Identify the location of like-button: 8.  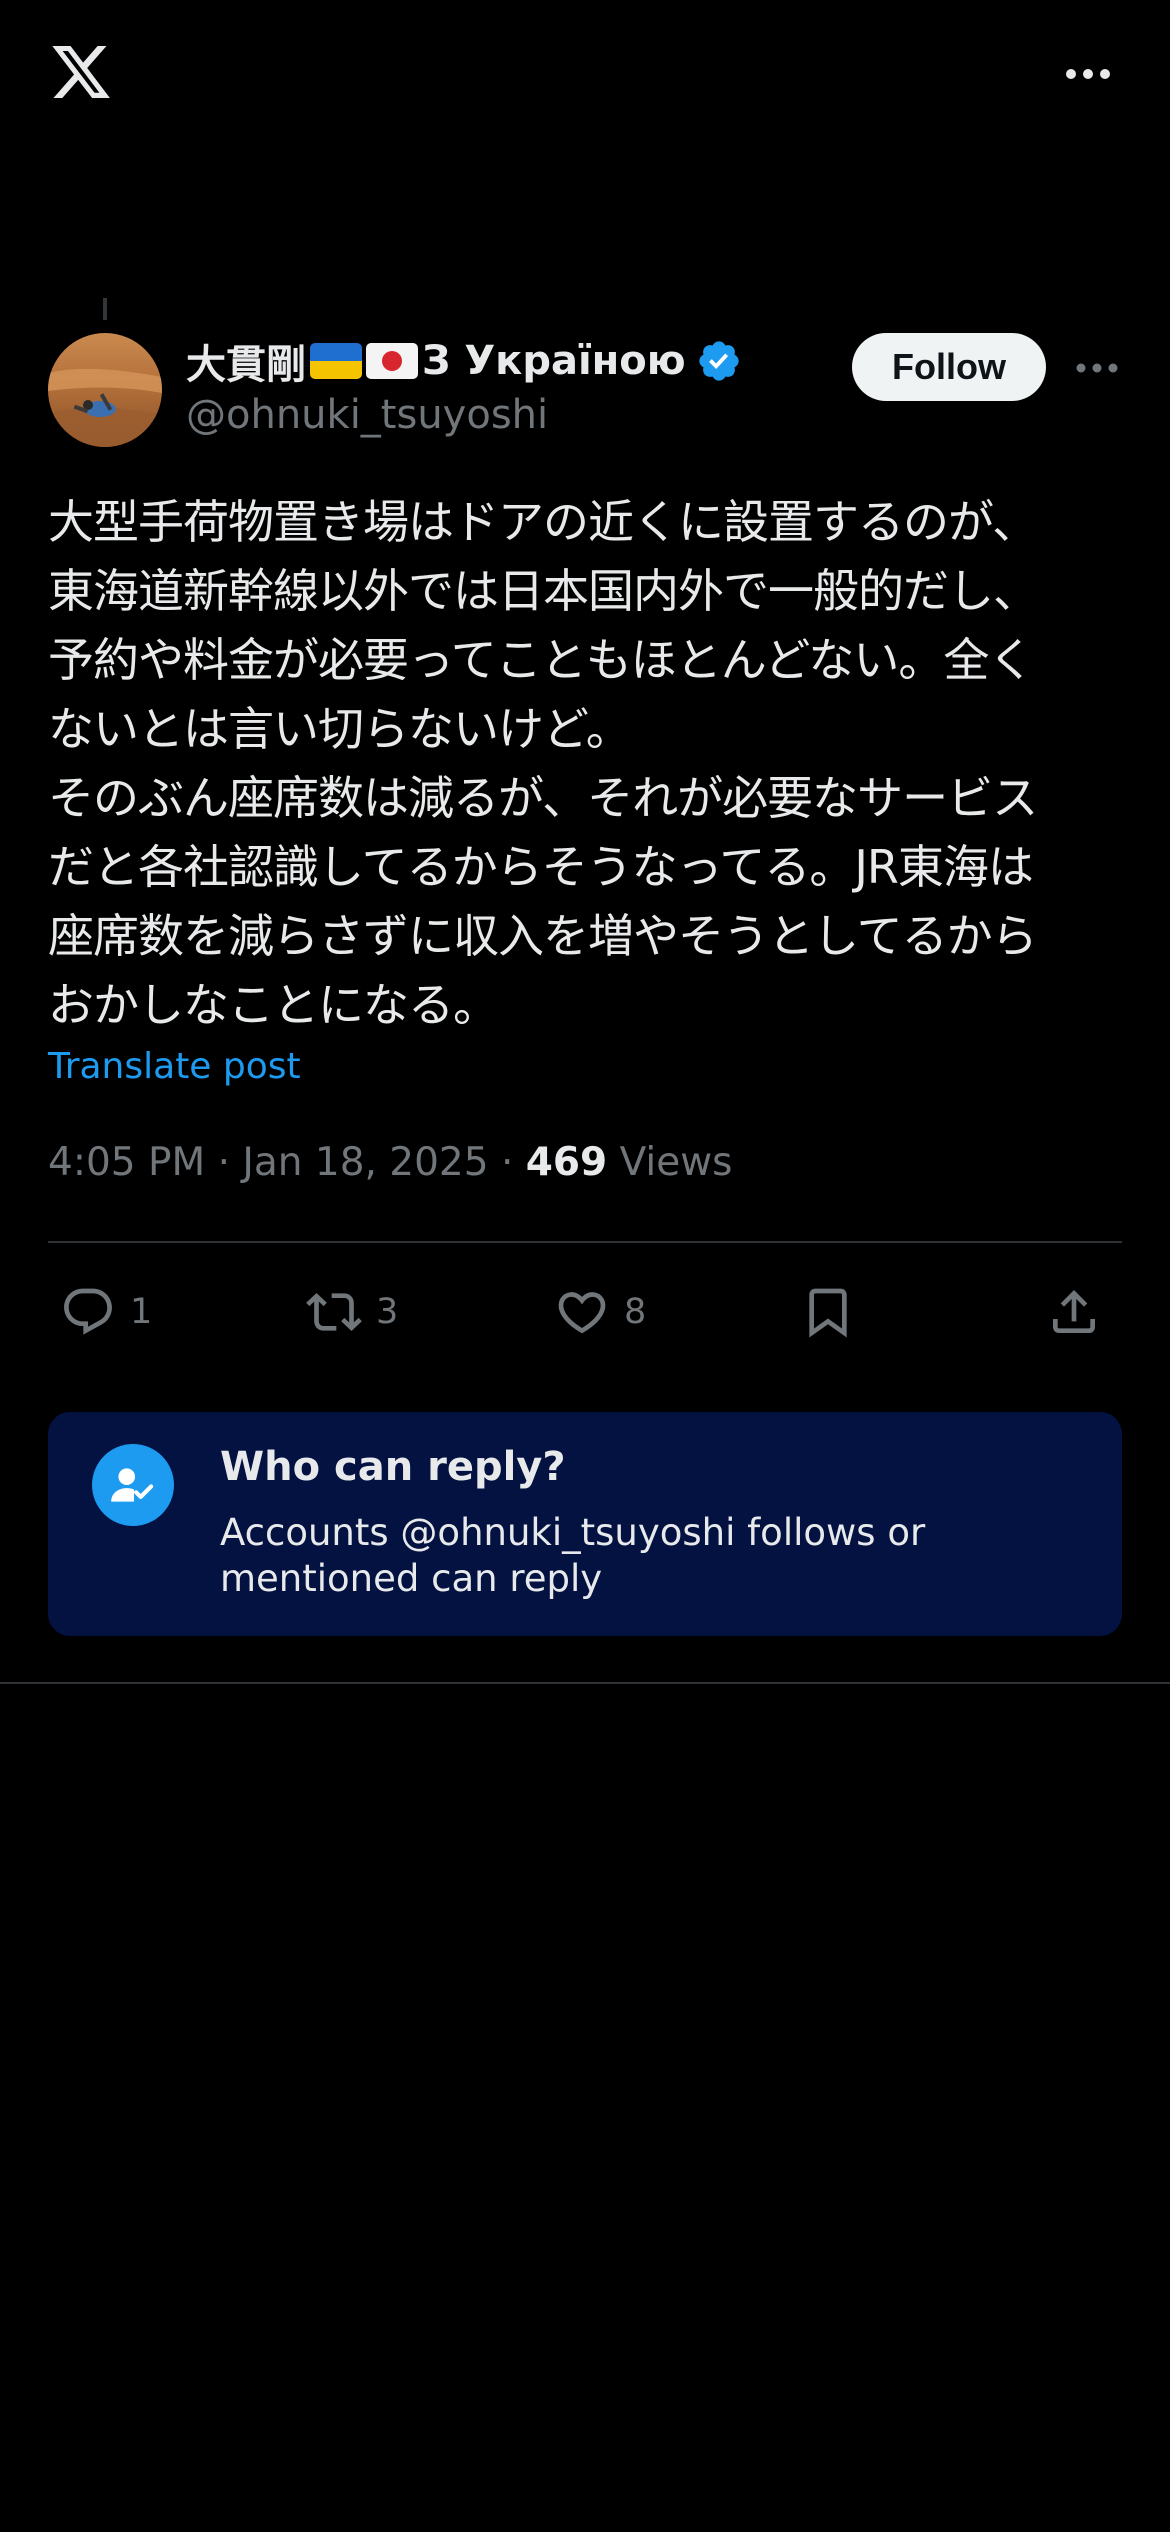
(600, 1312).